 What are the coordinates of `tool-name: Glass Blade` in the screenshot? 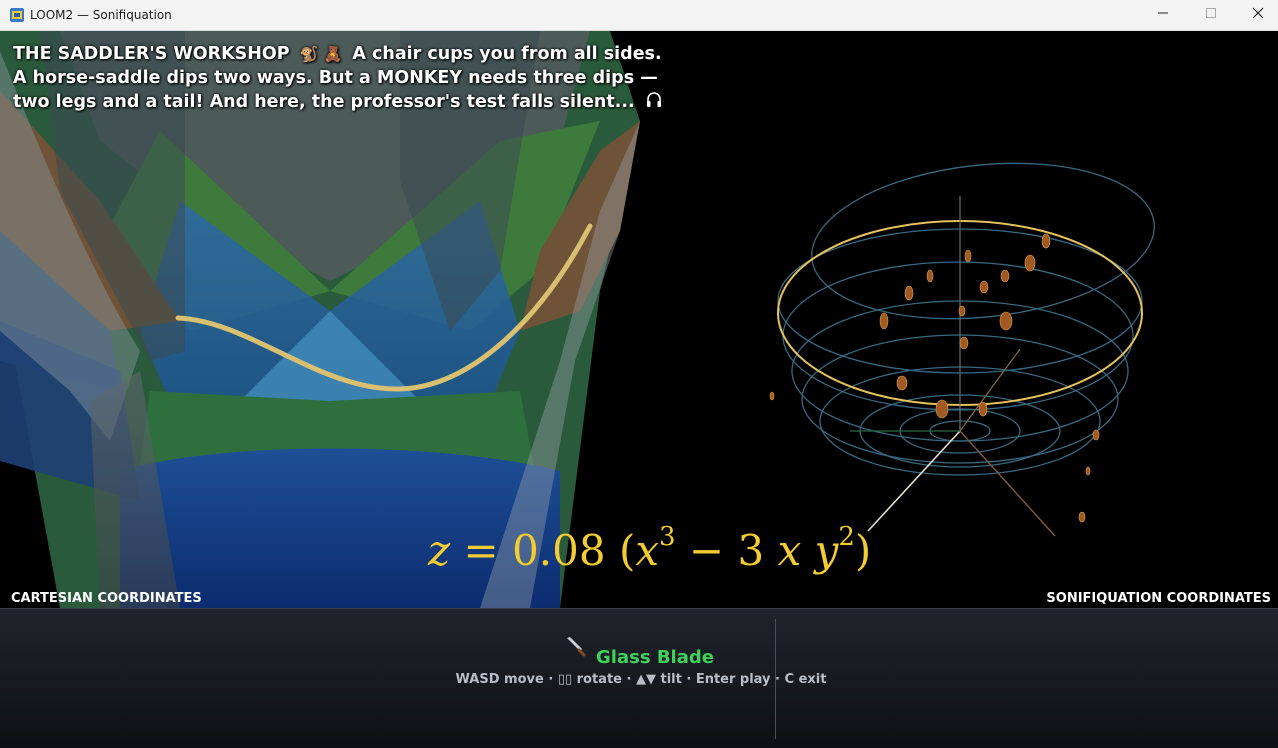 It's located at (655, 657).